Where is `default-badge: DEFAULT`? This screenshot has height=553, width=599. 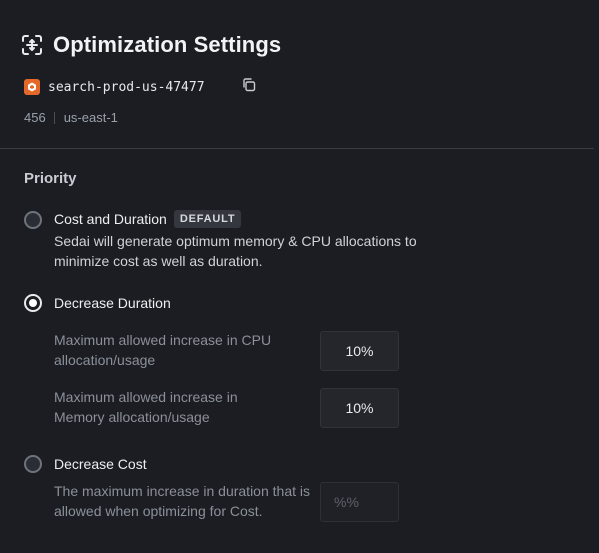 default-badge: DEFAULT is located at coordinates (207, 219).